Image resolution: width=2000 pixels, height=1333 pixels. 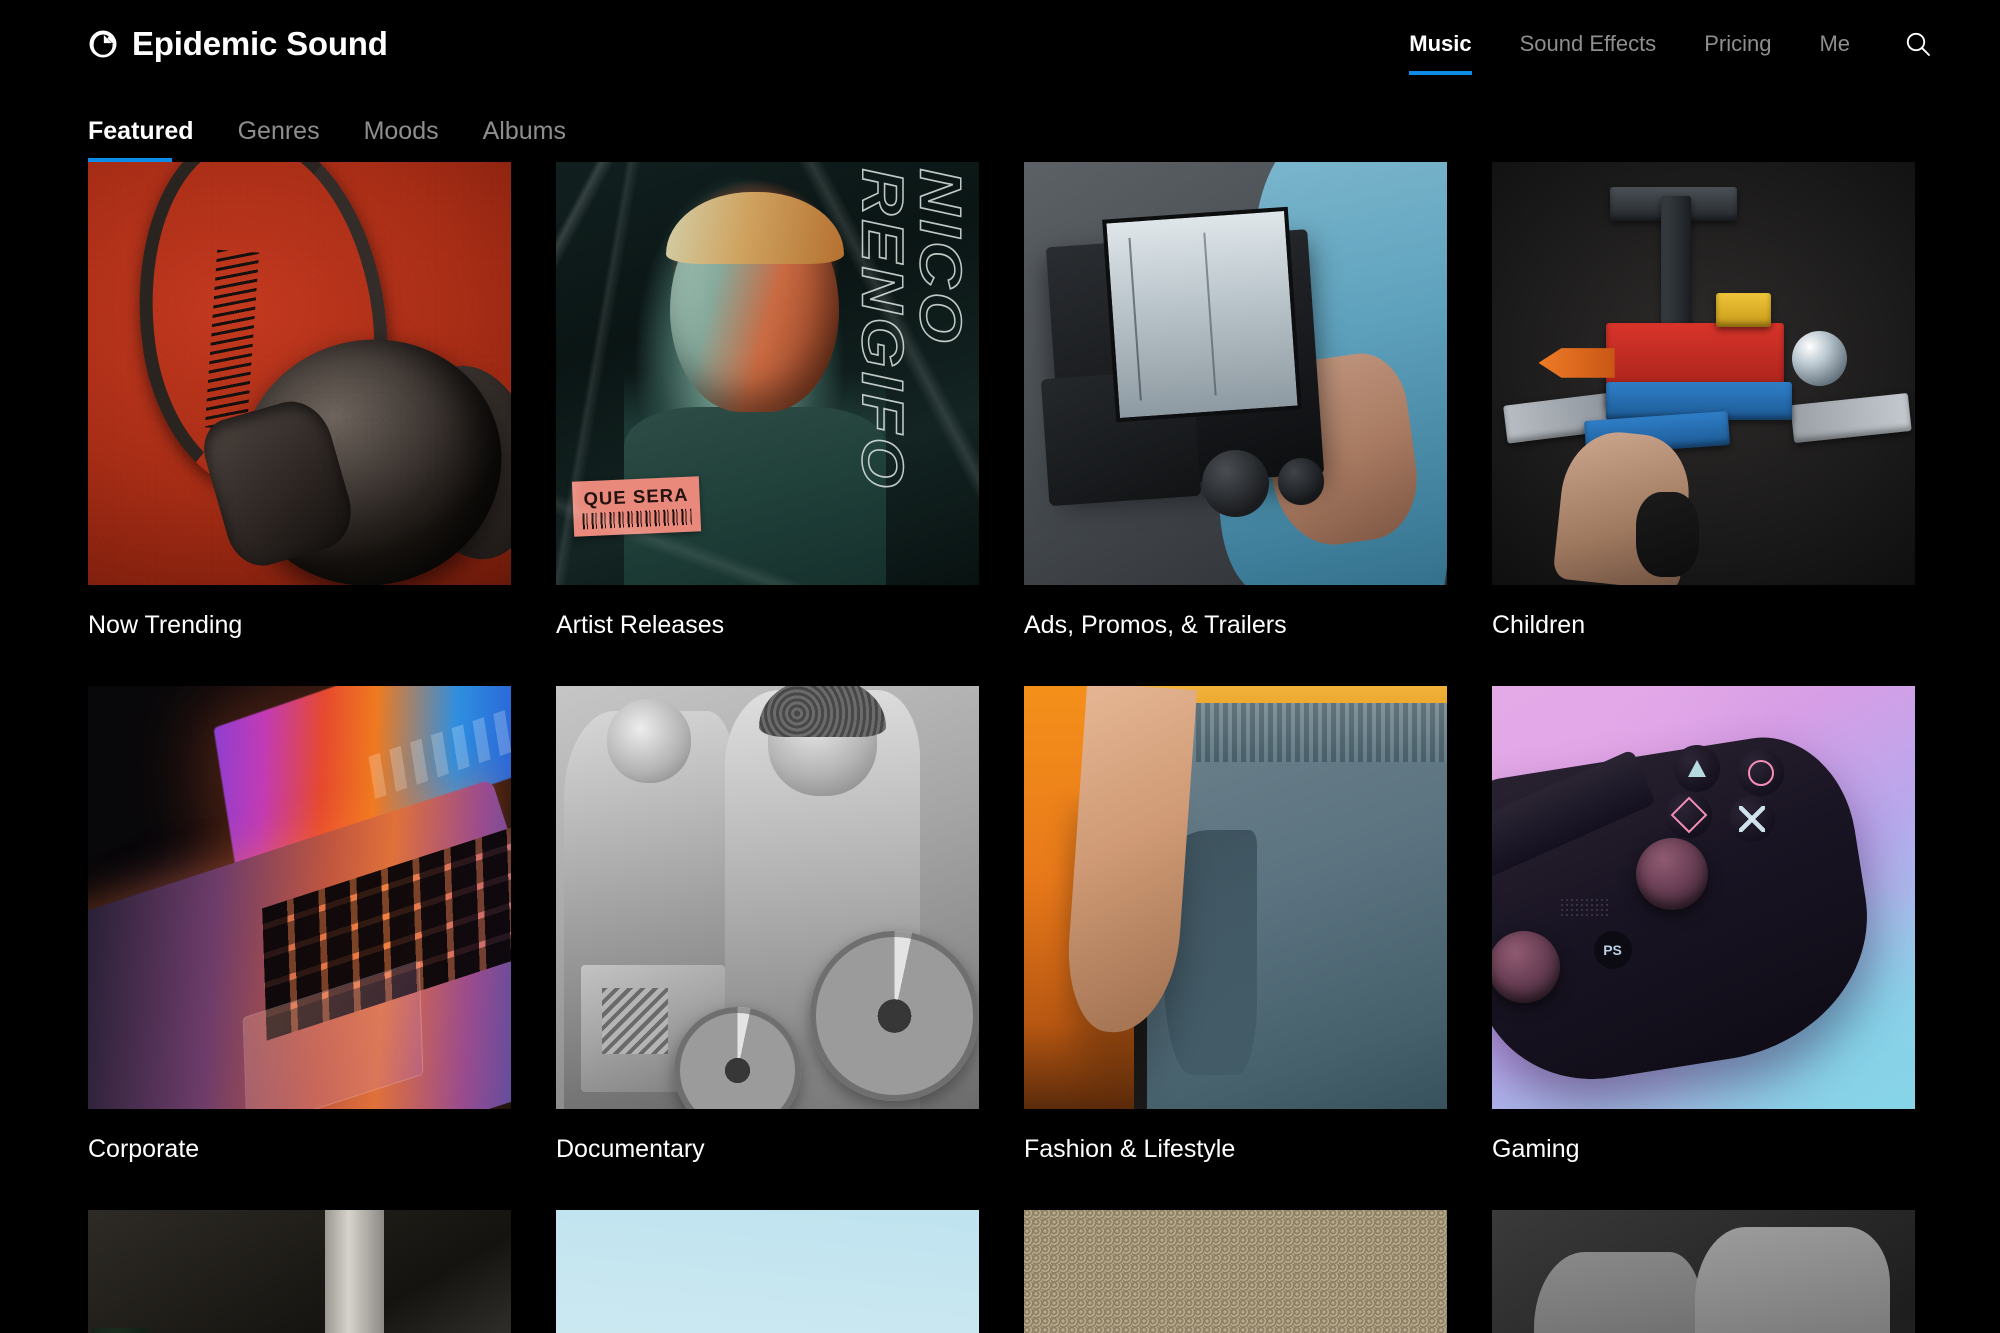 I want to click on card-title: Artist Releases, so click(x=640, y=625).